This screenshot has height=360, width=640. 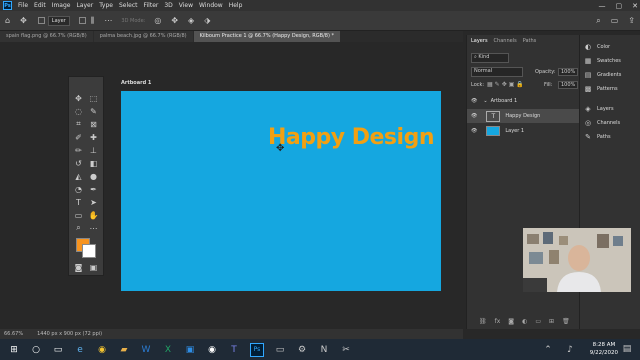 I want to click on menu-edit: Edit, so click(x=40, y=5).